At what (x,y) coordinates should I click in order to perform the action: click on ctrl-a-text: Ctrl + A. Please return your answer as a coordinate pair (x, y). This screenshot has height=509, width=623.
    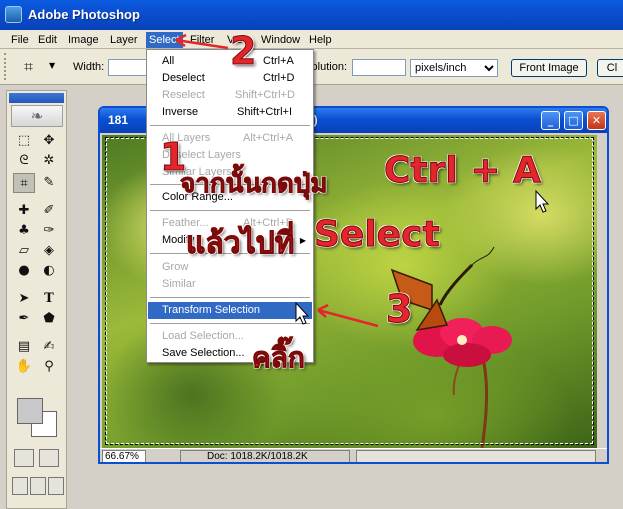
    Looking at the image, I should click on (463, 171).